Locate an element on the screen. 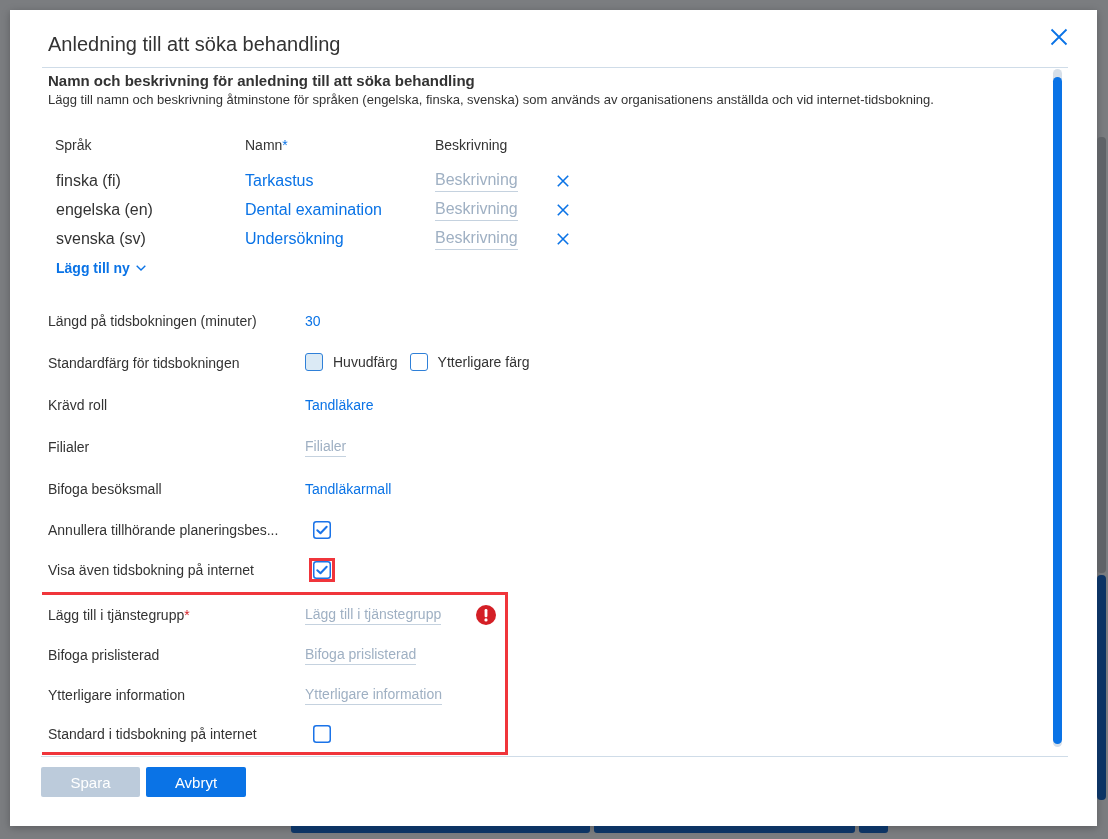 This screenshot has height=839, width=1108. column-header: Beskrivning is located at coordinates (471, 145).